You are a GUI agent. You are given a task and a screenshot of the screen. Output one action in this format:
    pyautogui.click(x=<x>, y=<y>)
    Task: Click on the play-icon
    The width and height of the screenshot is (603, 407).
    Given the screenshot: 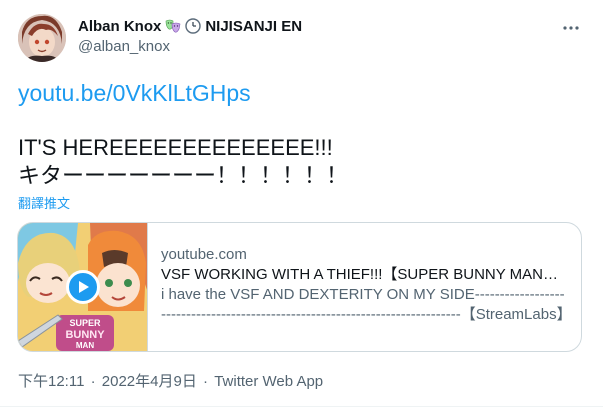 What is the action you would take?
    pyautogui.click(x=83, y=287)
    